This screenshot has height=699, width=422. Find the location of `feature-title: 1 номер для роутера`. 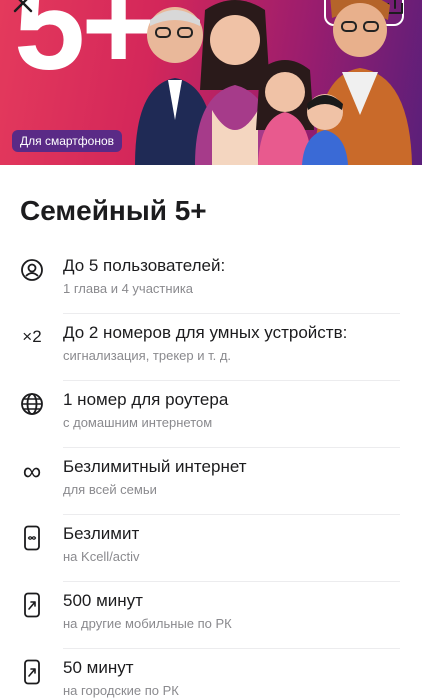

feature-title: 1 номер для роутера is located at coordinates (146, 399).